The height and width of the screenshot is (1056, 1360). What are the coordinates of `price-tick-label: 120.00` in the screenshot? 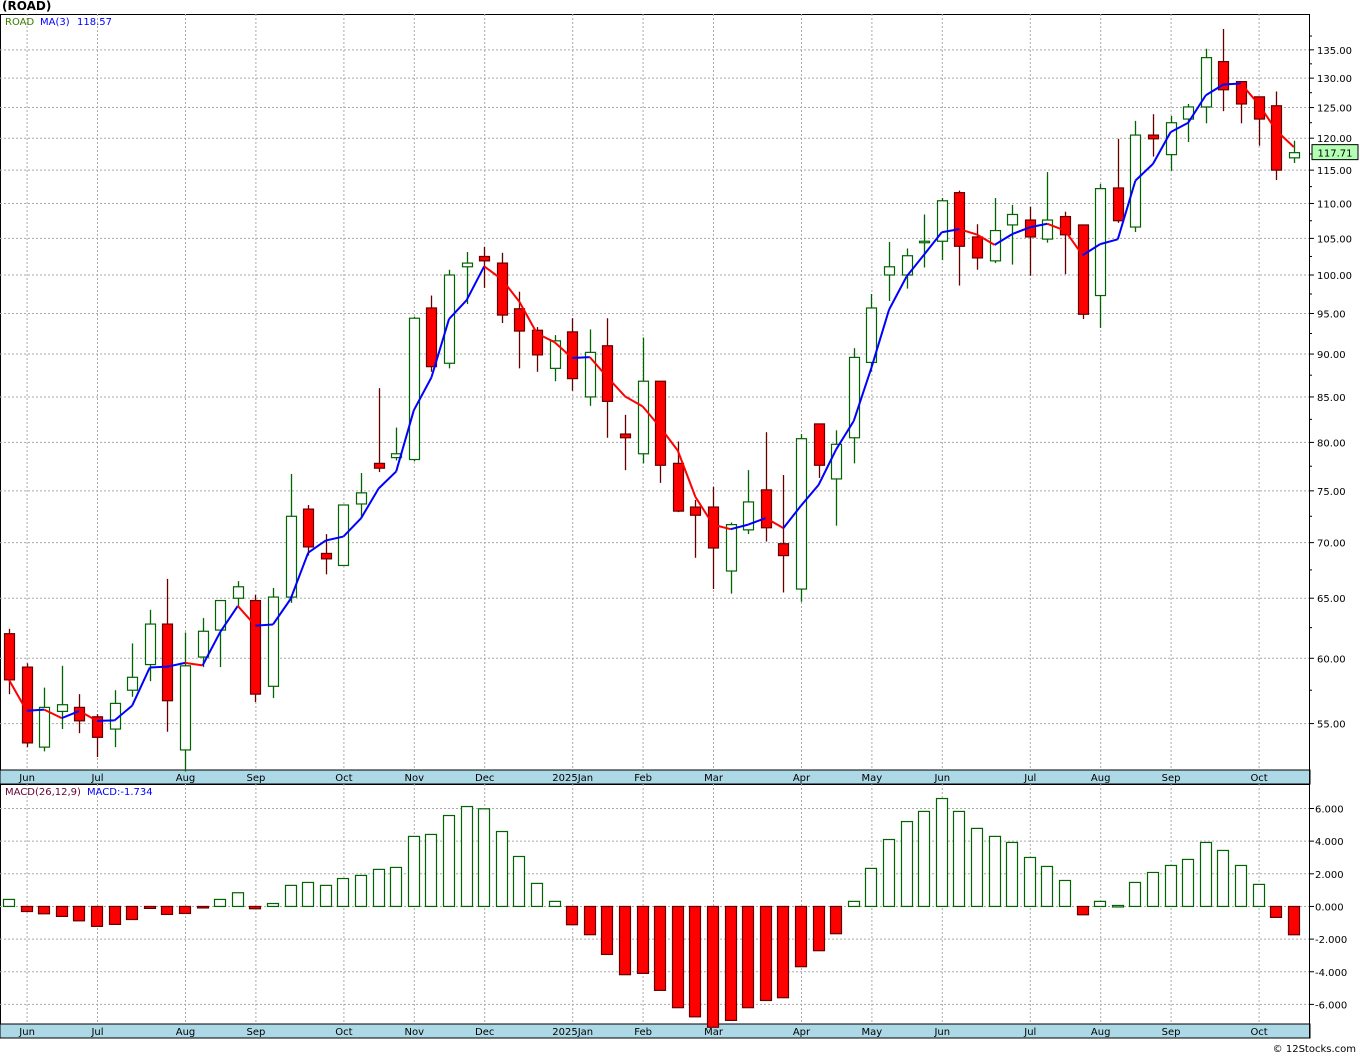 It's located at (1334, 139).